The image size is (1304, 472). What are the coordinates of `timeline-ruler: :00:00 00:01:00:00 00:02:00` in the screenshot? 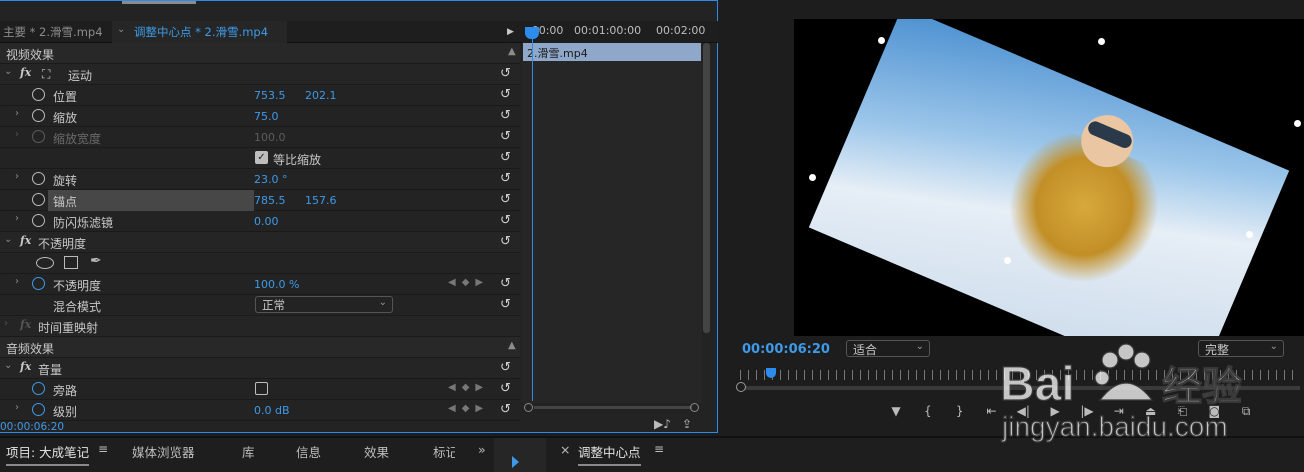 It's located at (613, 32).